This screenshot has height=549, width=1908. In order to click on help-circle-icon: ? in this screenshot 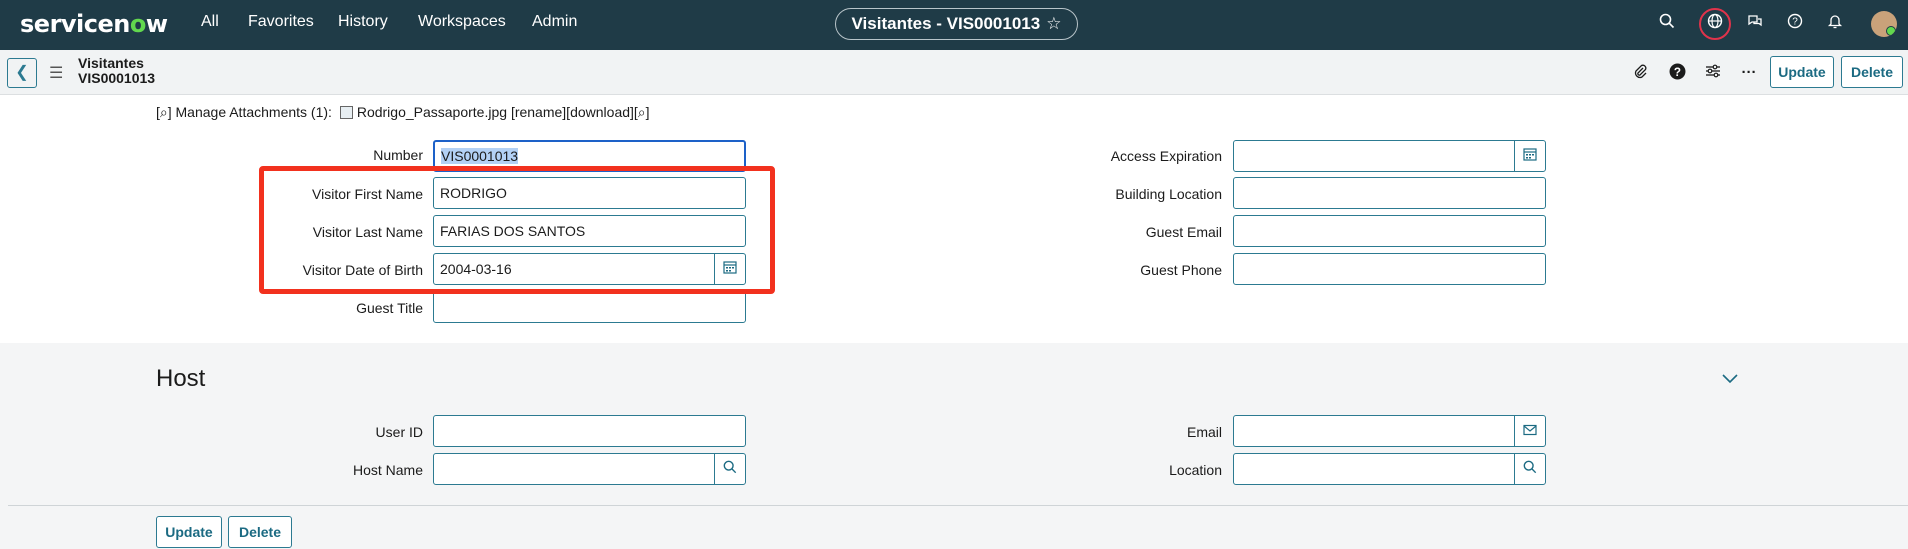, I will do `click(1677, 73)`.